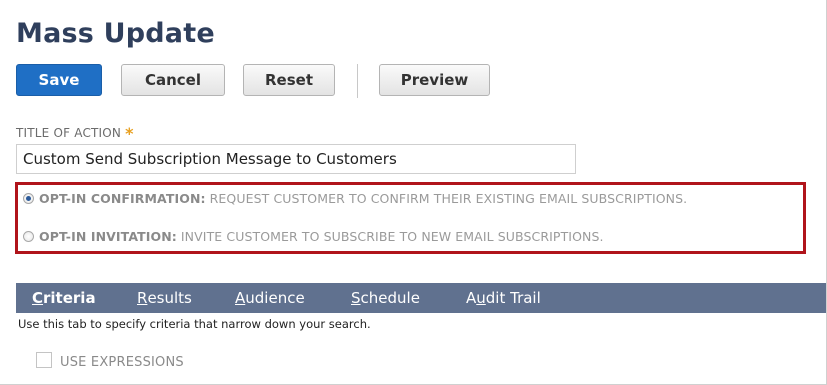 This screenshot has width=827, height=385. Describe the element at coordinates (69, 133) in the screenshot. I see `title-of-action-label-text: TITLE OF ACTION` at that location.